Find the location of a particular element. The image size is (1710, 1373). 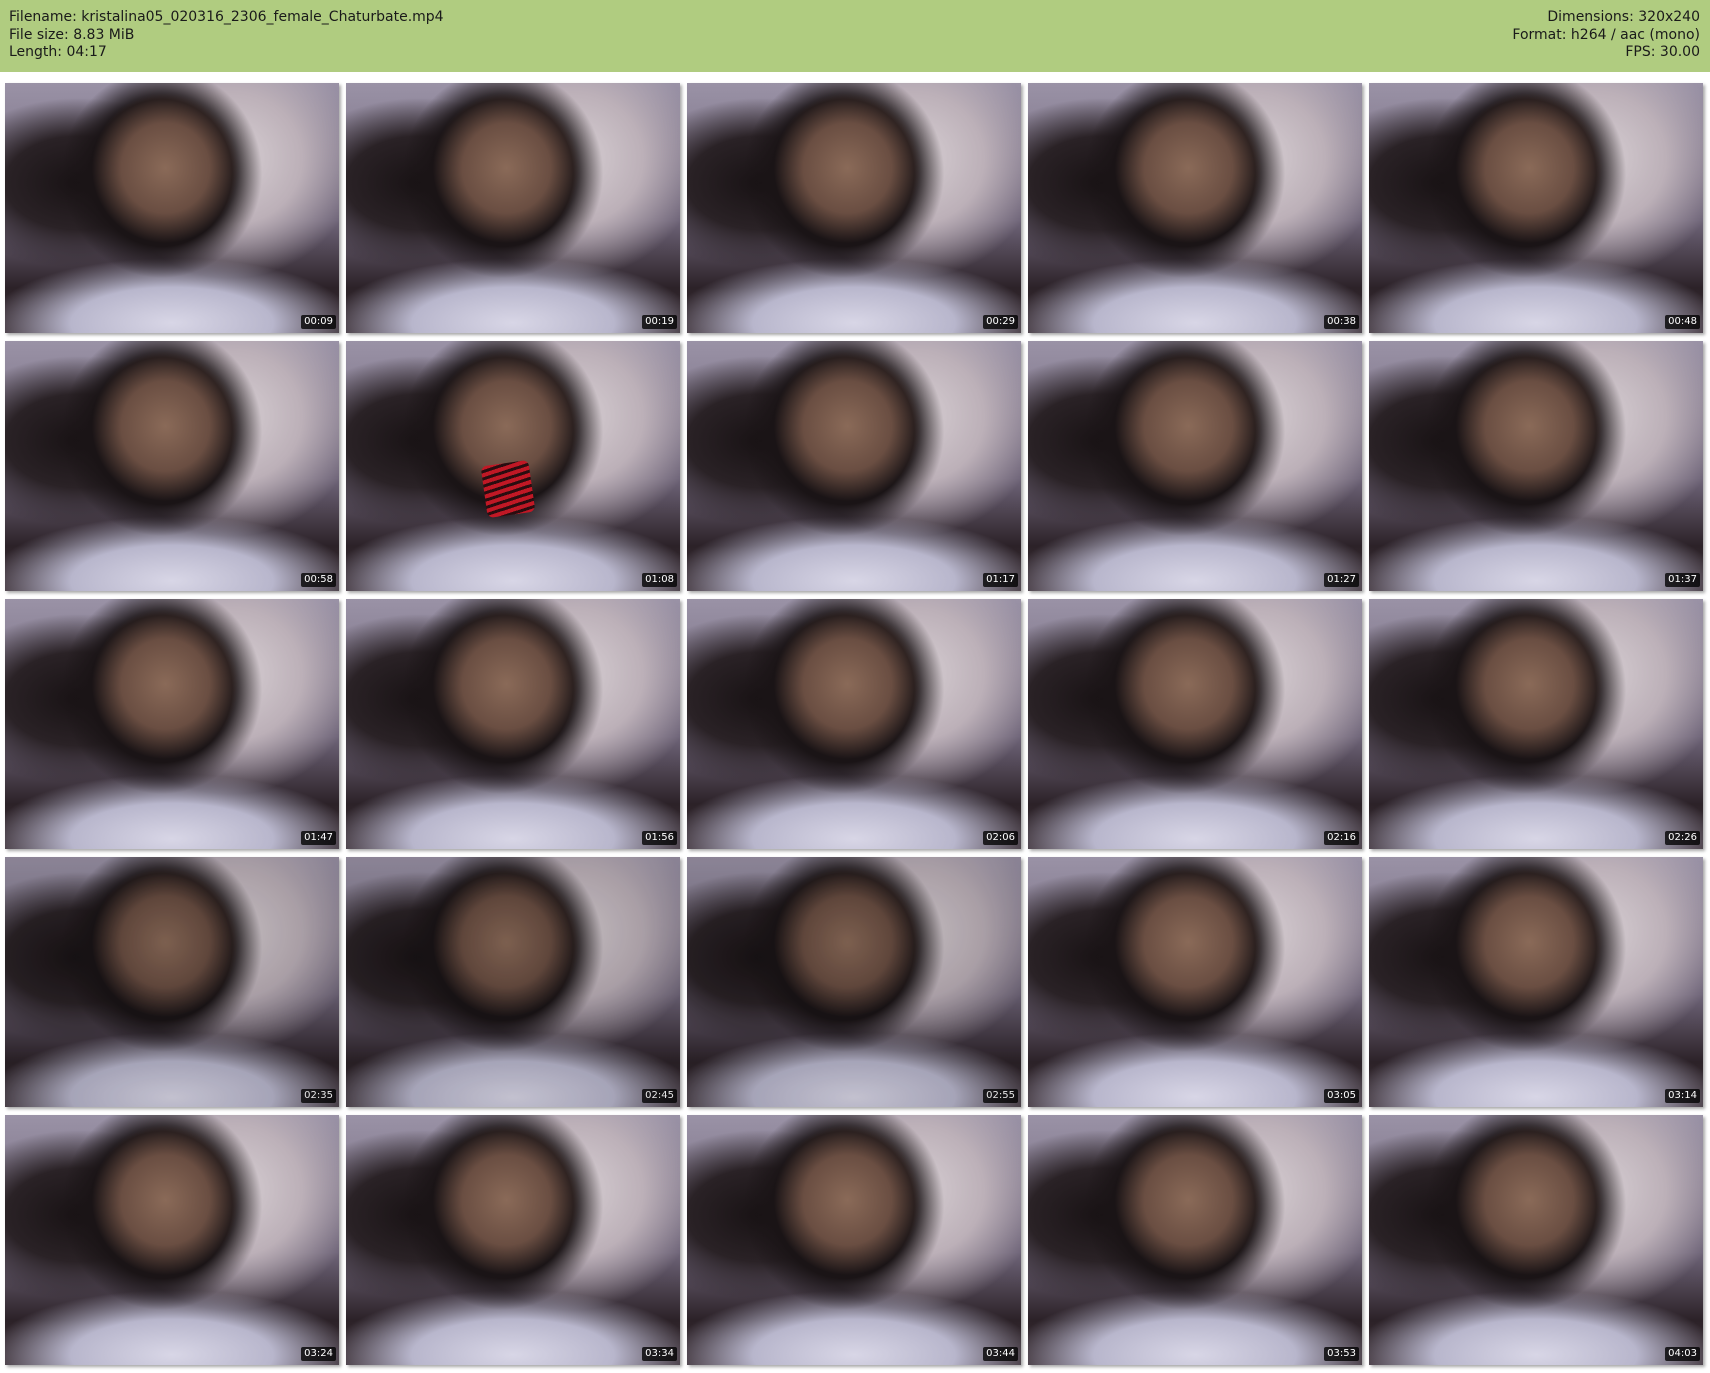

thumbnail: 00:58 is located at coordinates (172, 466).